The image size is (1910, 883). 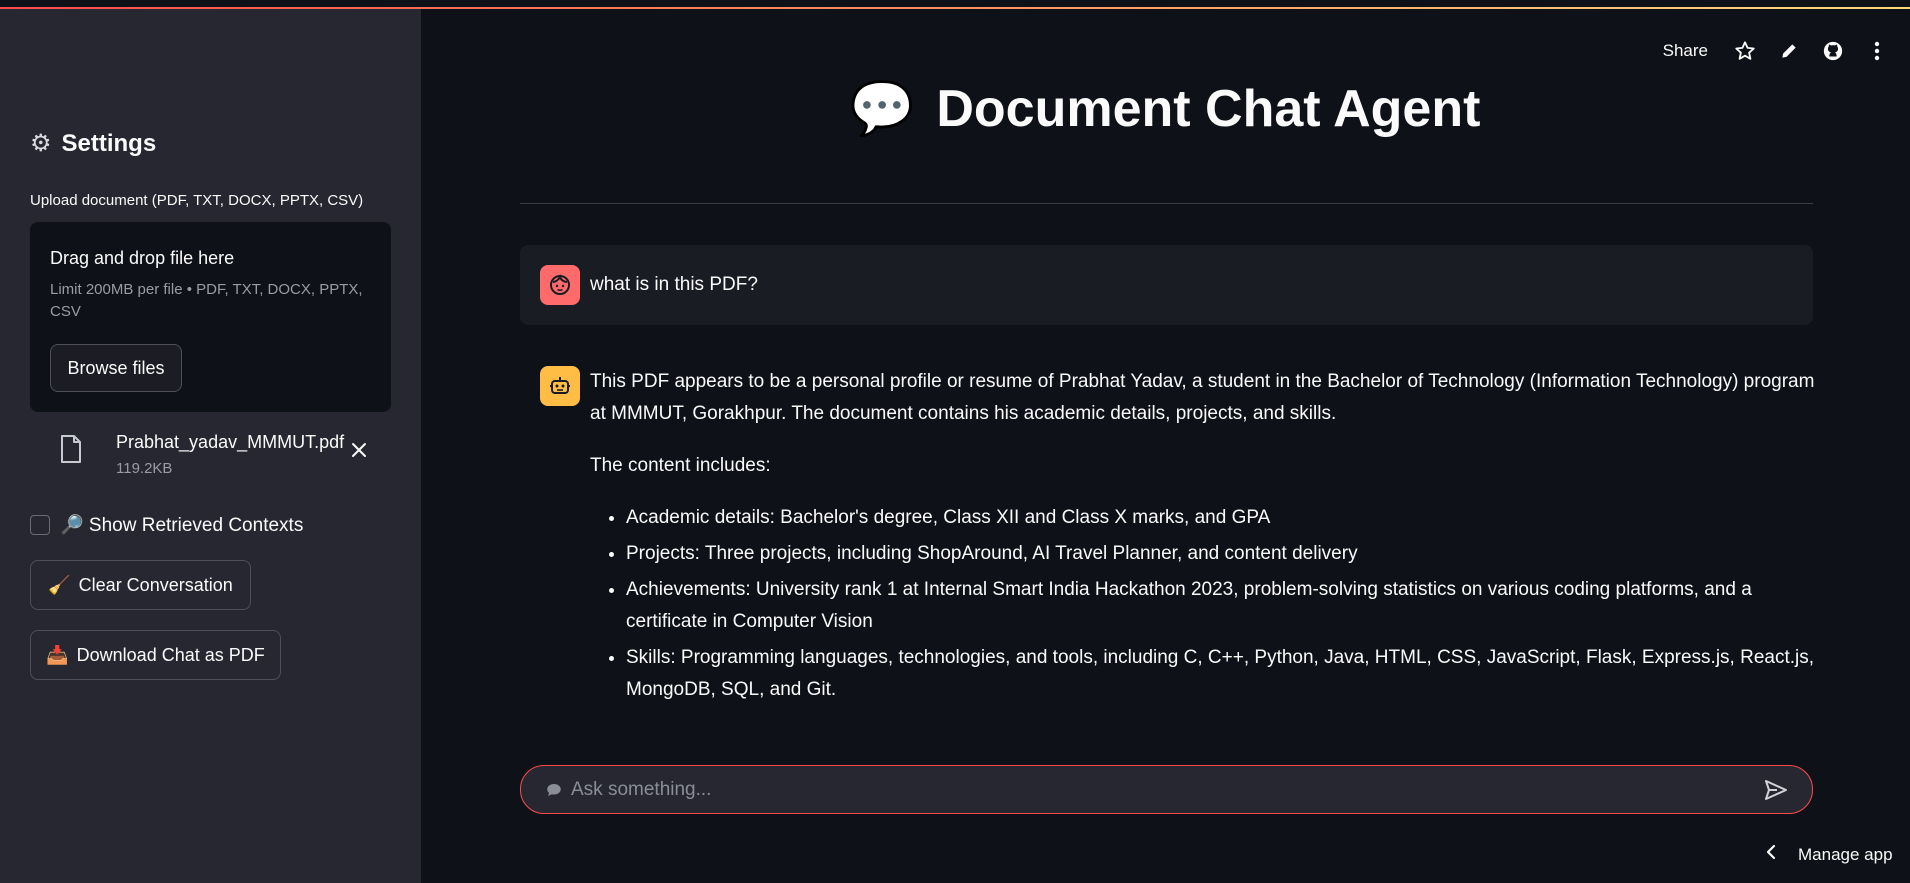 I want to click on app-toolbar: Share, so click(x=1775, y=51).